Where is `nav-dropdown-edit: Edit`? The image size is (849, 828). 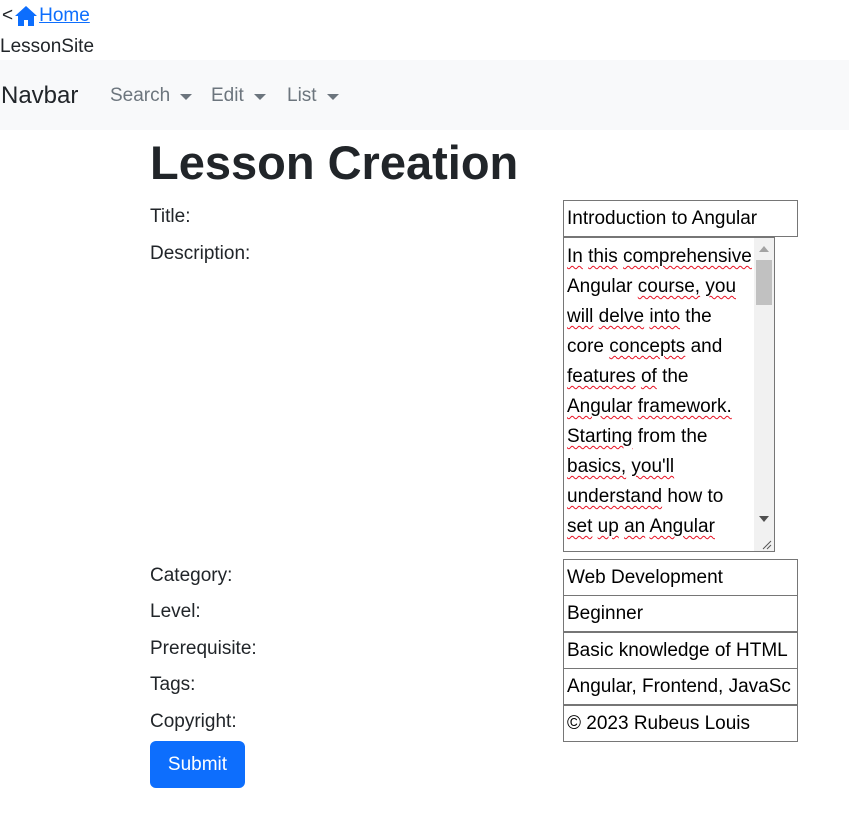 nav-dropdown-edit: Edit is located at coordinates (238, 96).